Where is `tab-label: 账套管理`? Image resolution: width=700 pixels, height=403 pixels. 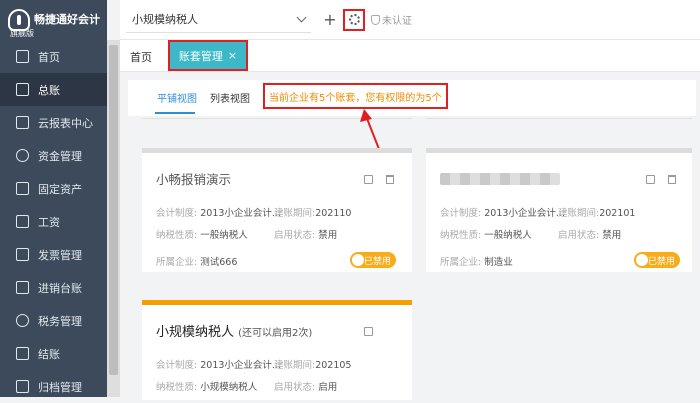 tab-label: 账套管理 is located at coordinates (200, 56).